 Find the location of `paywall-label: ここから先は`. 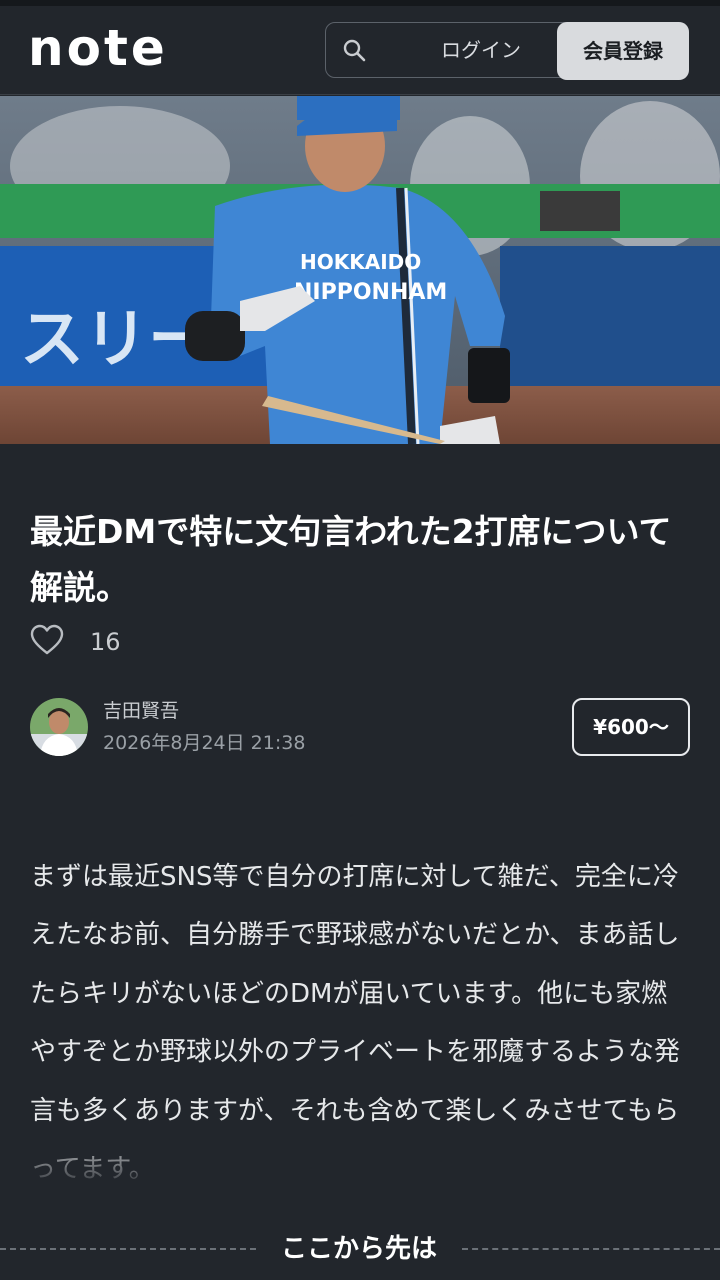

paywall-label: ここから先は is located at coordinates (358, 1249).